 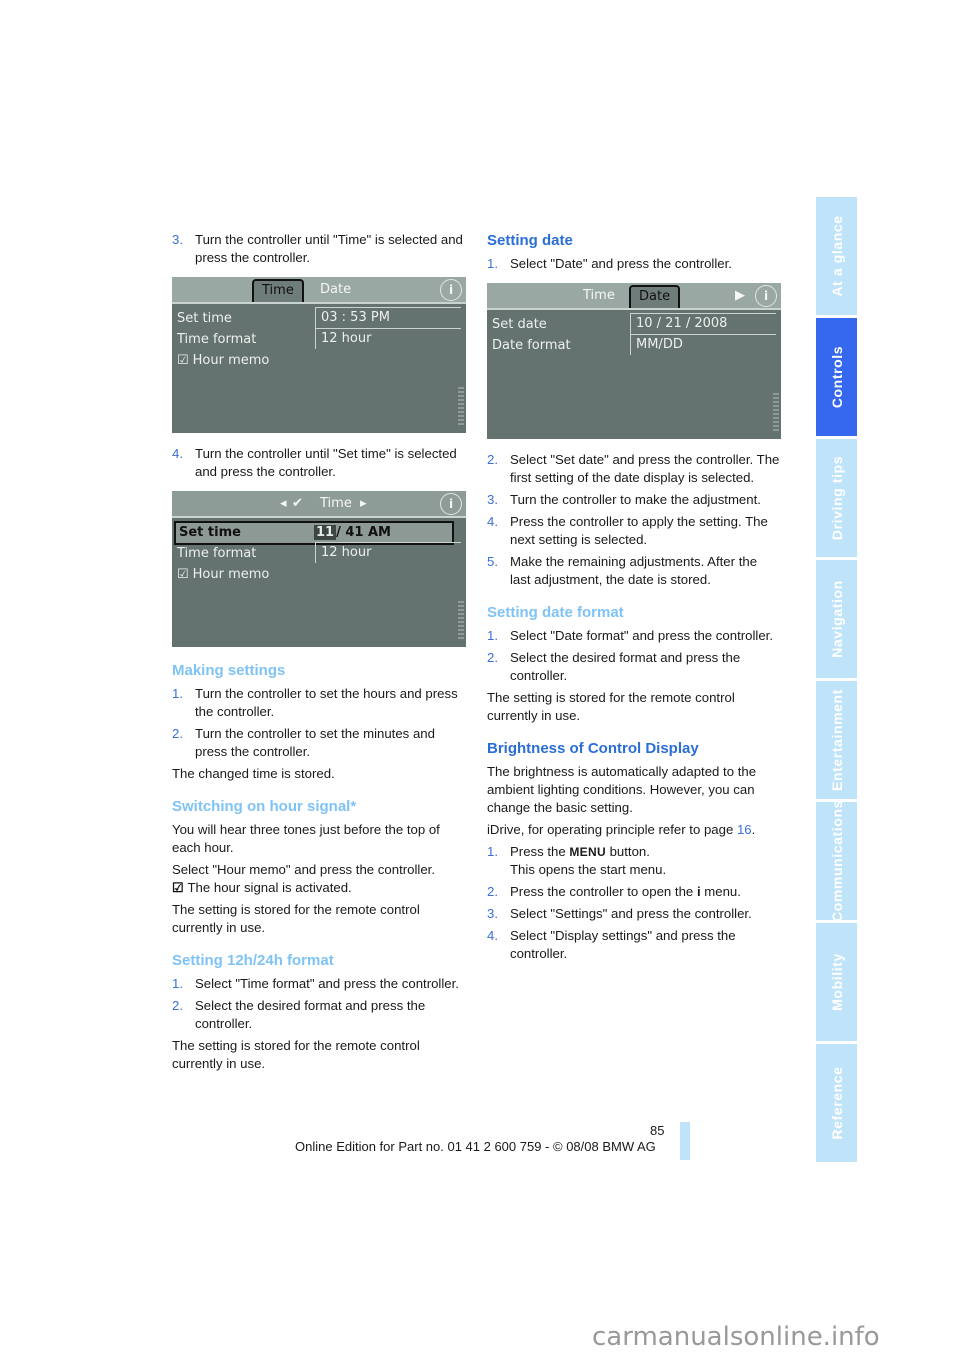 I want to click on heading-setting-date: Setting date, so click(x=530, y=240).